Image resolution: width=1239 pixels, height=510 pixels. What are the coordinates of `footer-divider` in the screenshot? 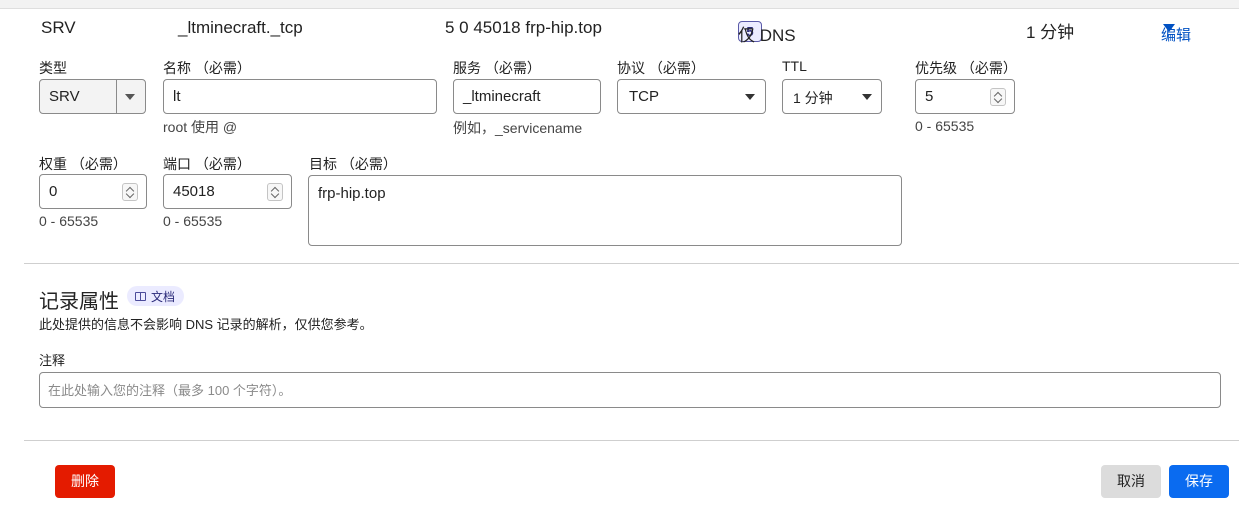 It's located at (631, 440).